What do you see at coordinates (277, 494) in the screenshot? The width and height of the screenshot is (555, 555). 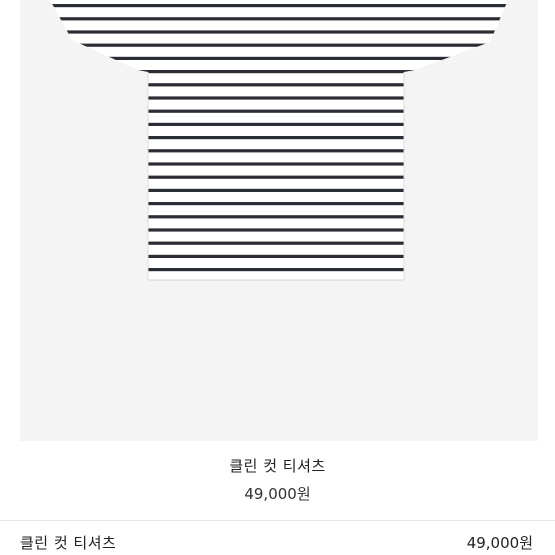 I see `product-price: 49,000원` at bounding box center [277, 494].